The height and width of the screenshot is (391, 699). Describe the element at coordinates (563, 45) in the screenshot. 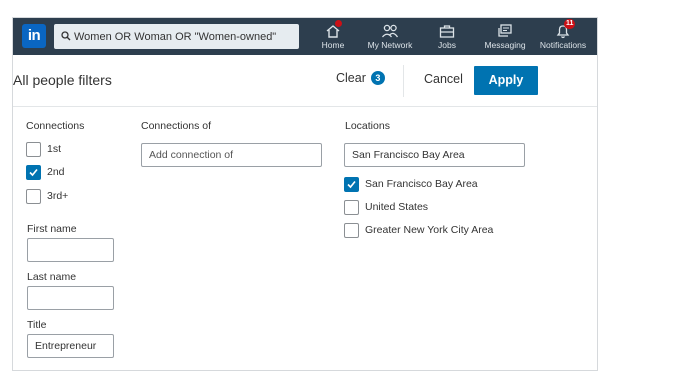

I see `nav-notifications-label: Notifications` at that location.